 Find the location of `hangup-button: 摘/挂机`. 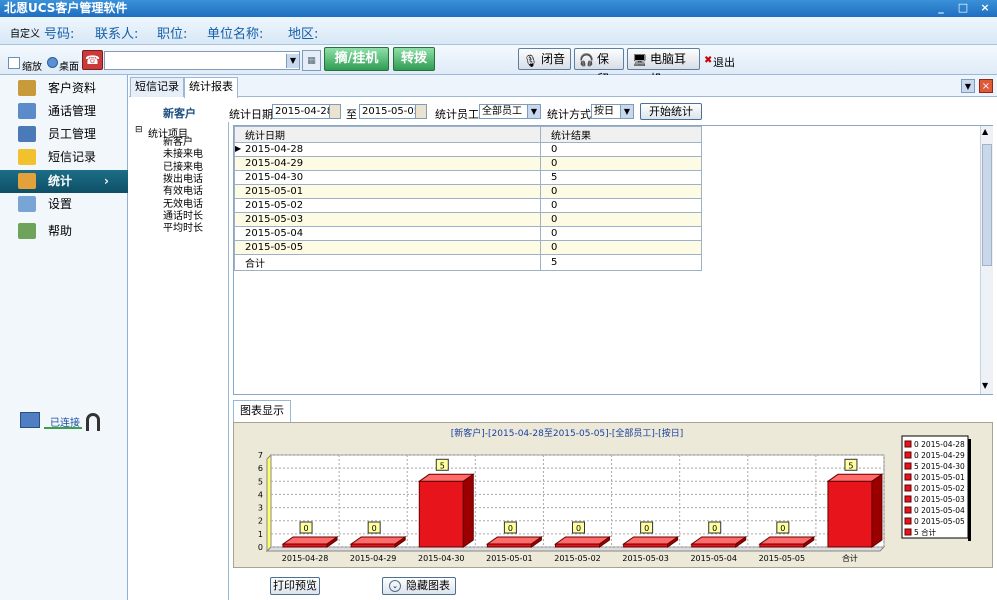

hangup-button: 摘/挂机 is located at coordinates (356, 59).